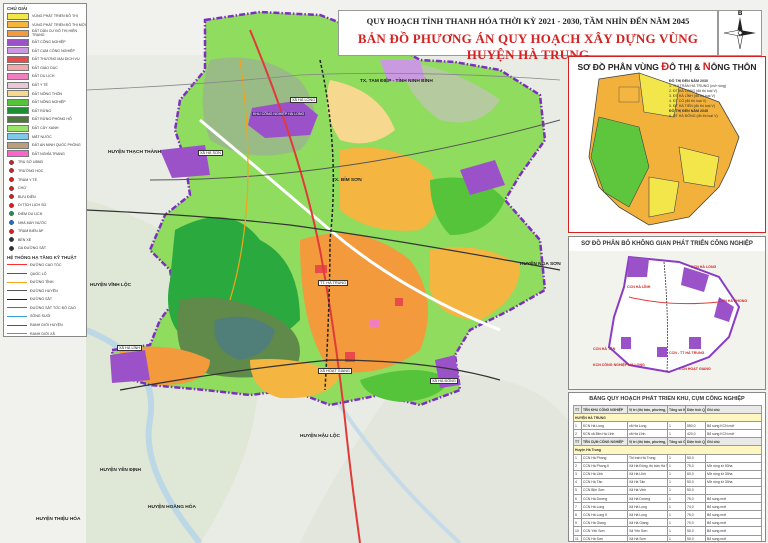 The height and width of the screenshot is (543, 768). I want to click on legend-line-label: ĐƯỜNG SẮT TỐC ĐỘ CAO, so click(53, 307).